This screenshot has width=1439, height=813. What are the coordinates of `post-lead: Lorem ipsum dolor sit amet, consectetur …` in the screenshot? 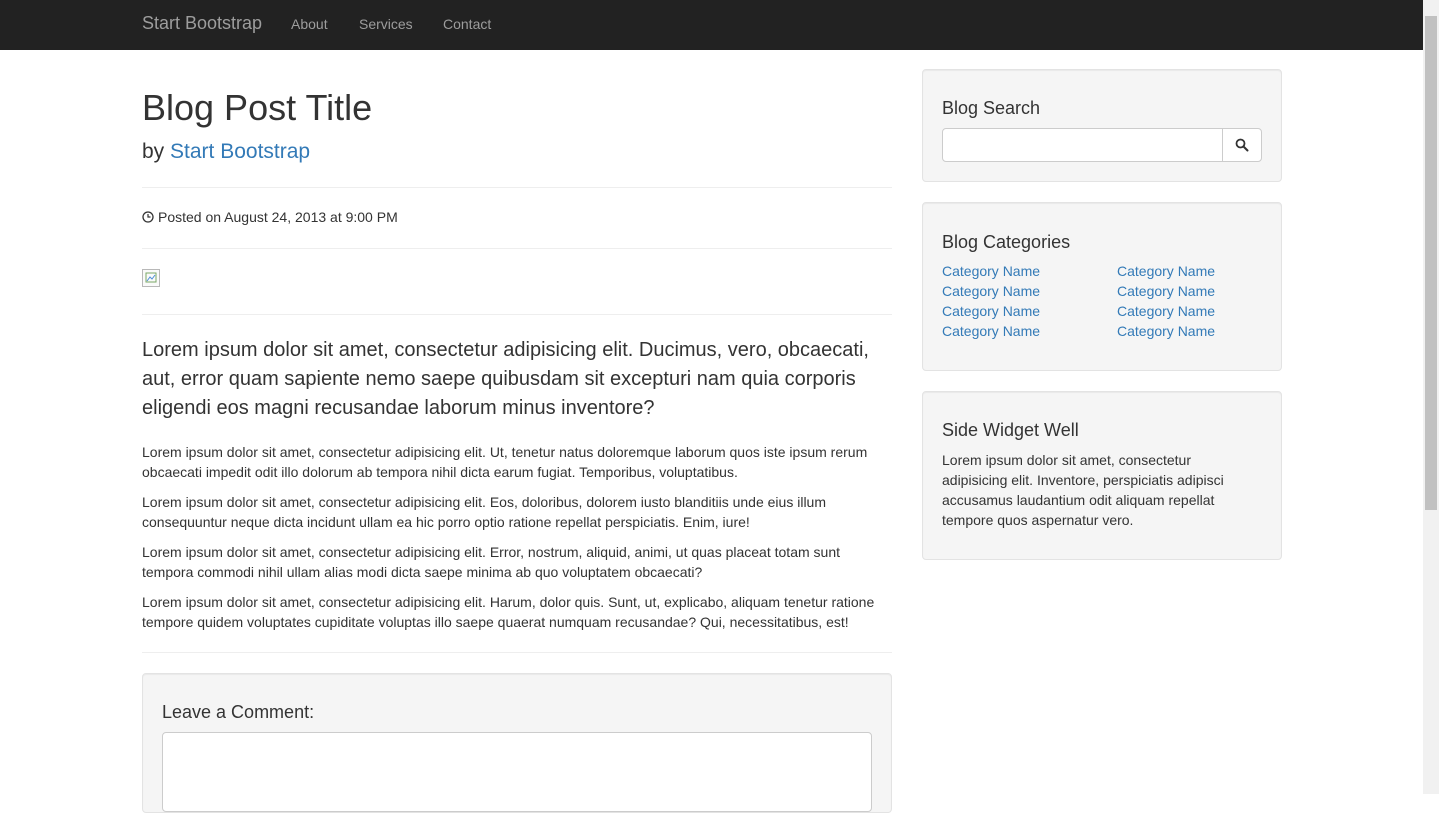 It's located at (505, 379).